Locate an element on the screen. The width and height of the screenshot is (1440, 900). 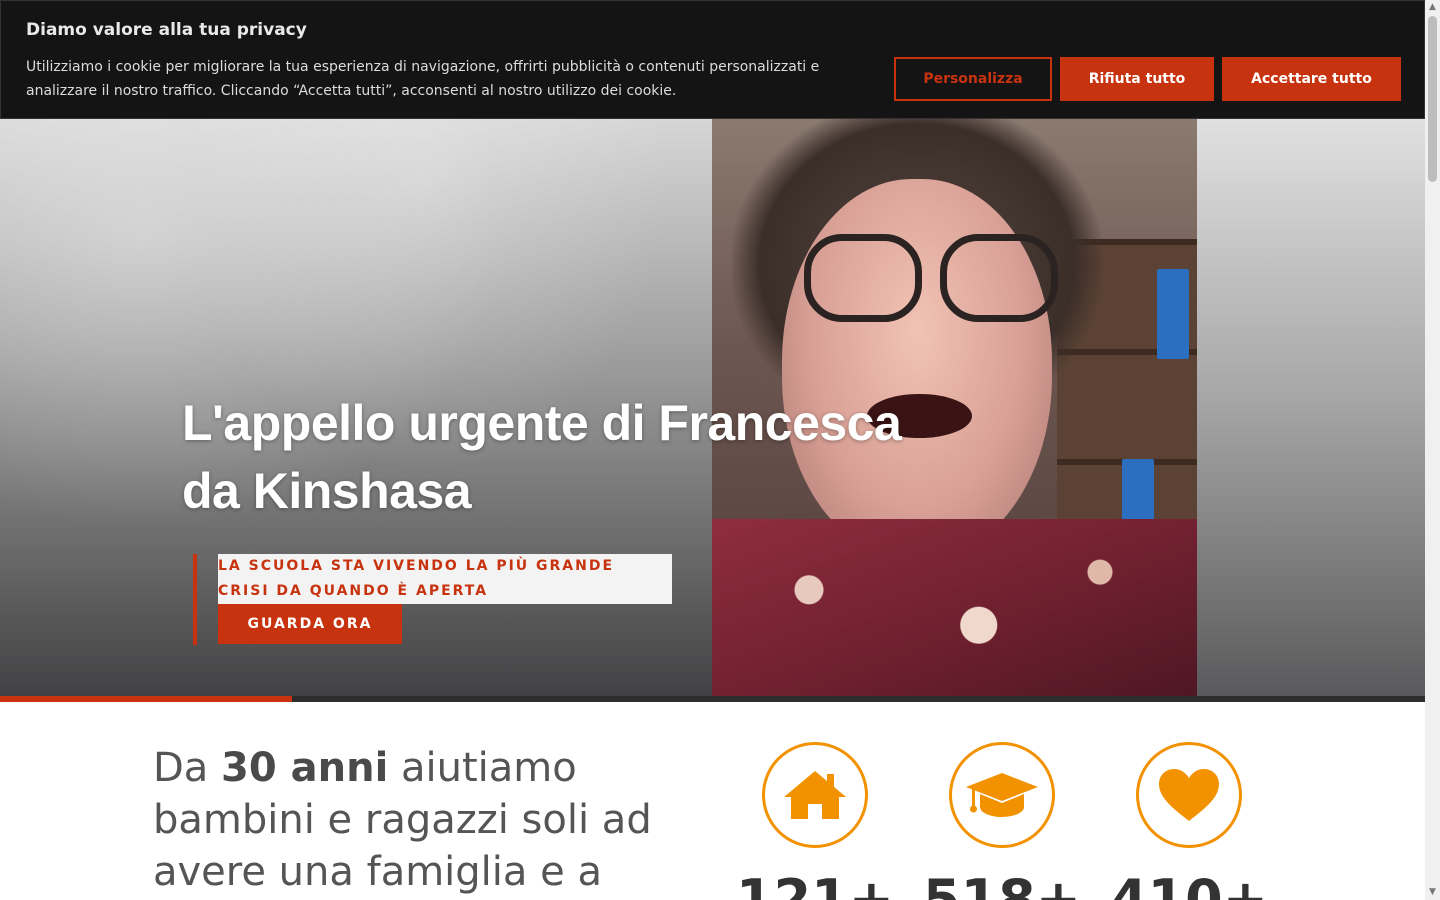
scrollbar-thumb is located at coordinates (1432, 99).